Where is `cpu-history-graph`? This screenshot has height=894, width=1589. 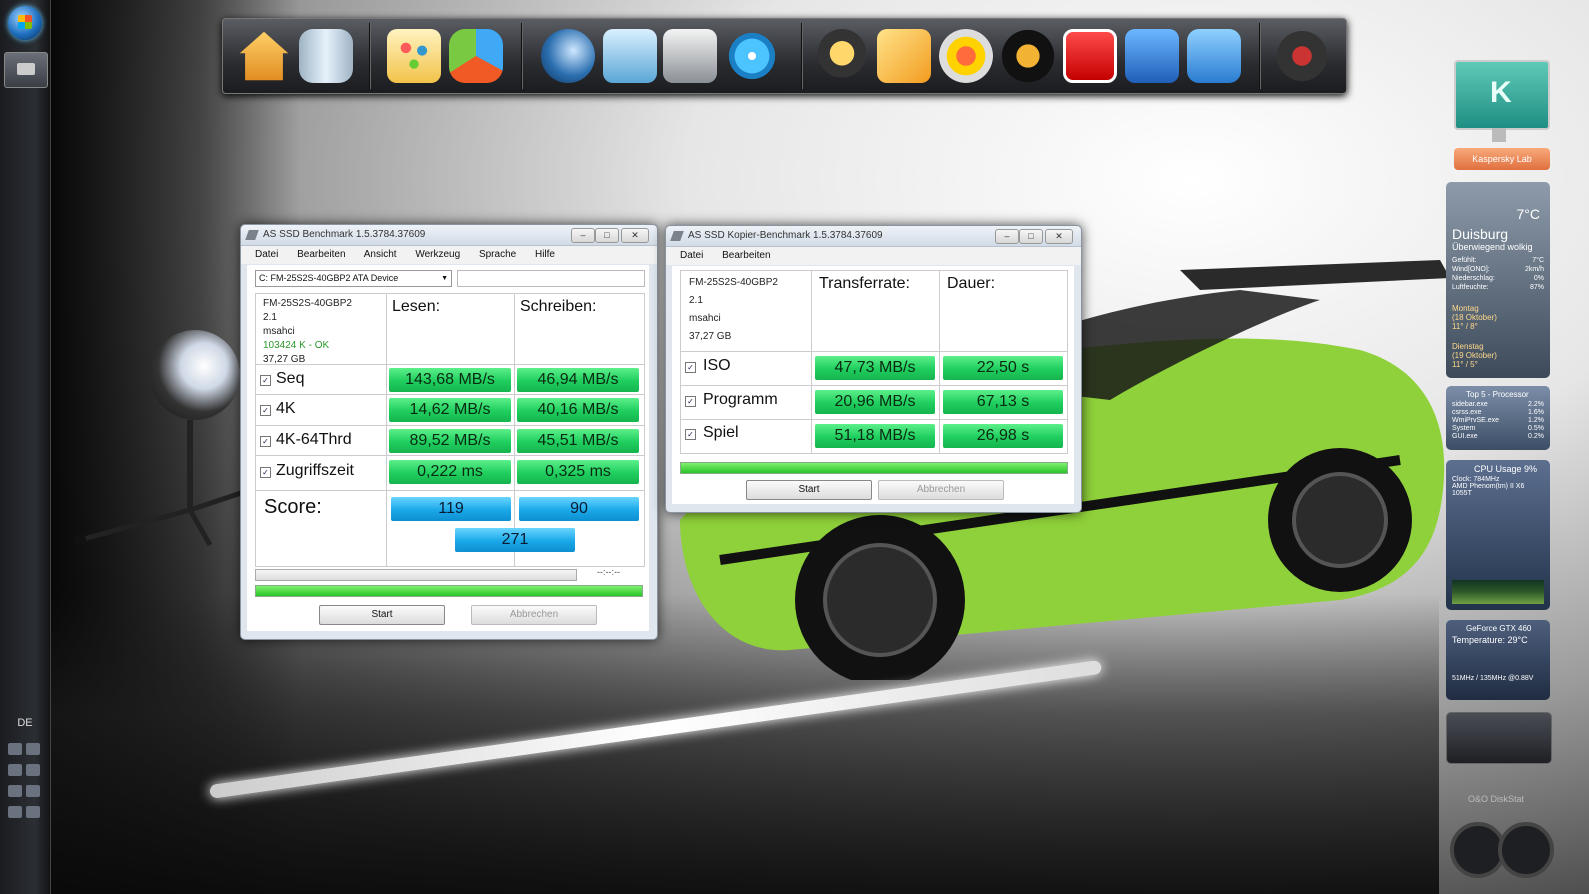 cpu-history-graph is located at coordinates (1498, 592).